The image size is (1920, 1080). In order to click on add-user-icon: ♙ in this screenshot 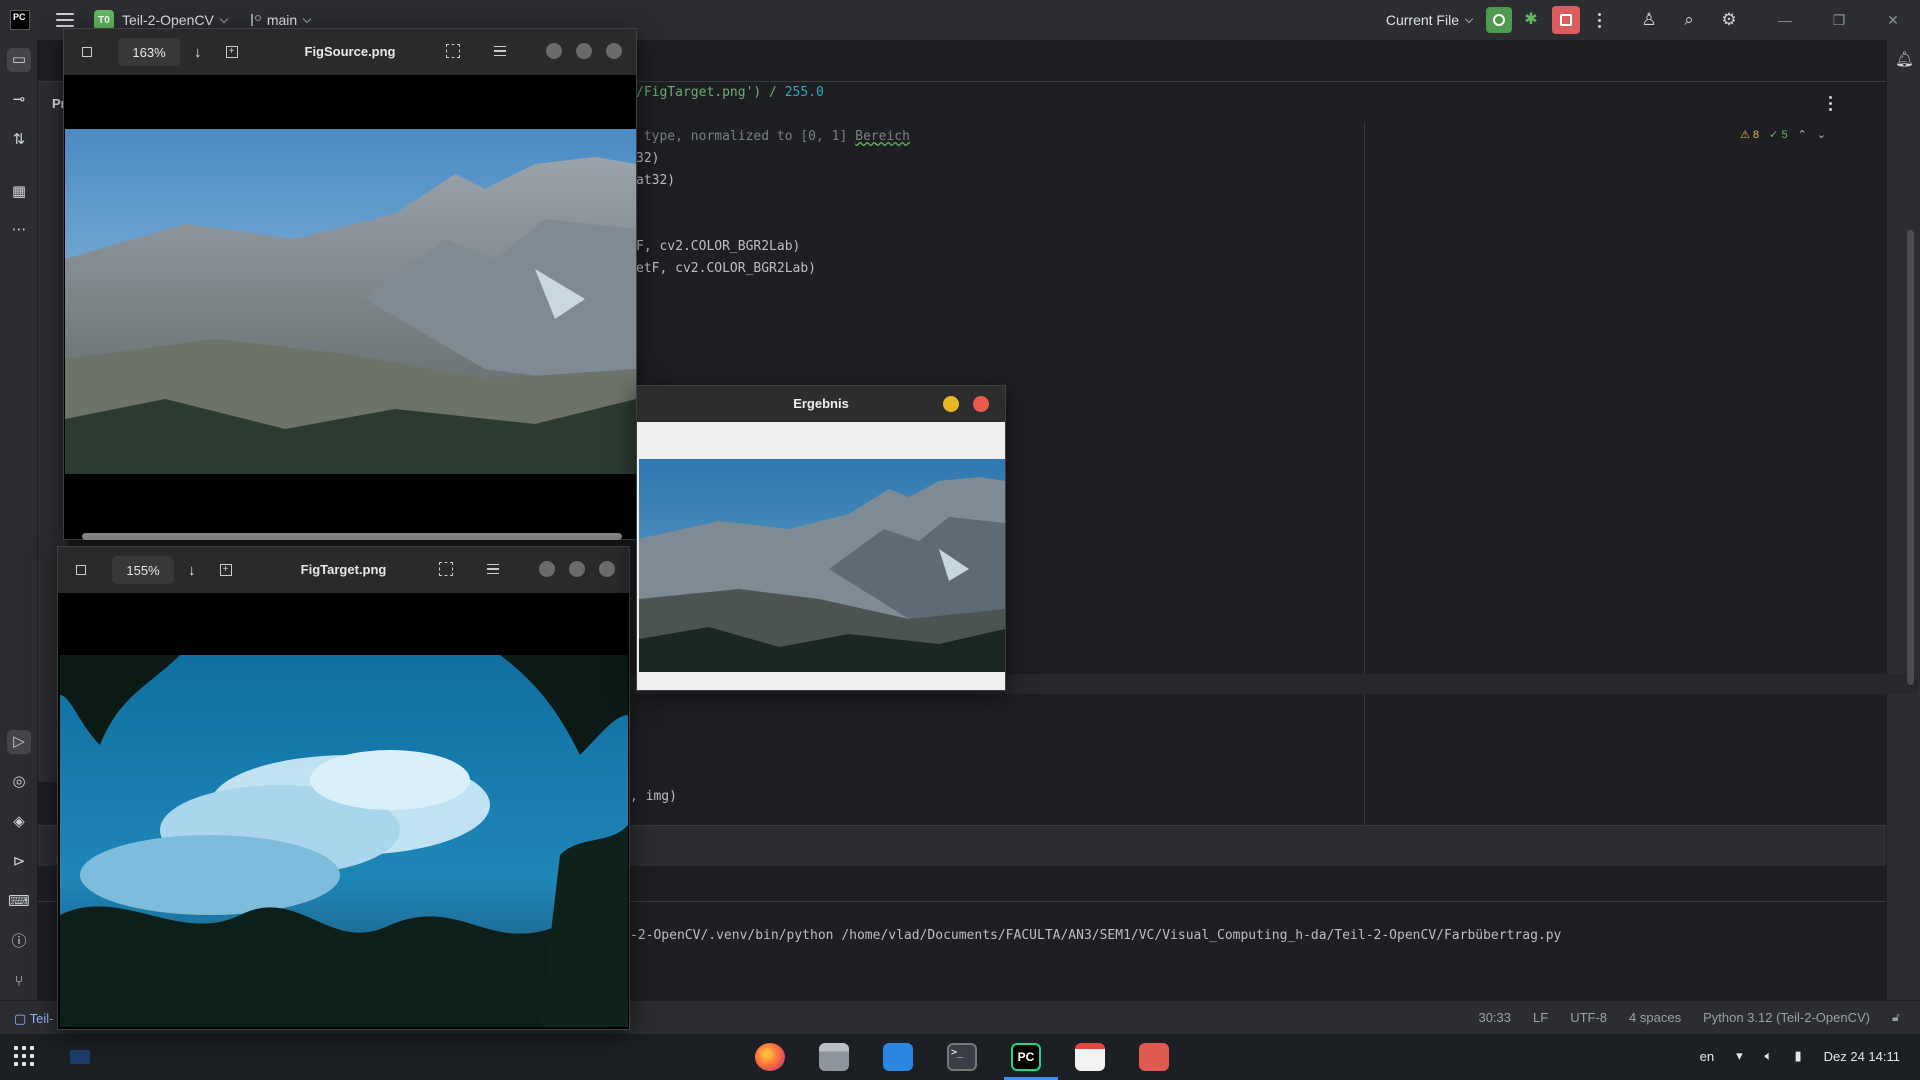, I will do `click(1649, 20)`.